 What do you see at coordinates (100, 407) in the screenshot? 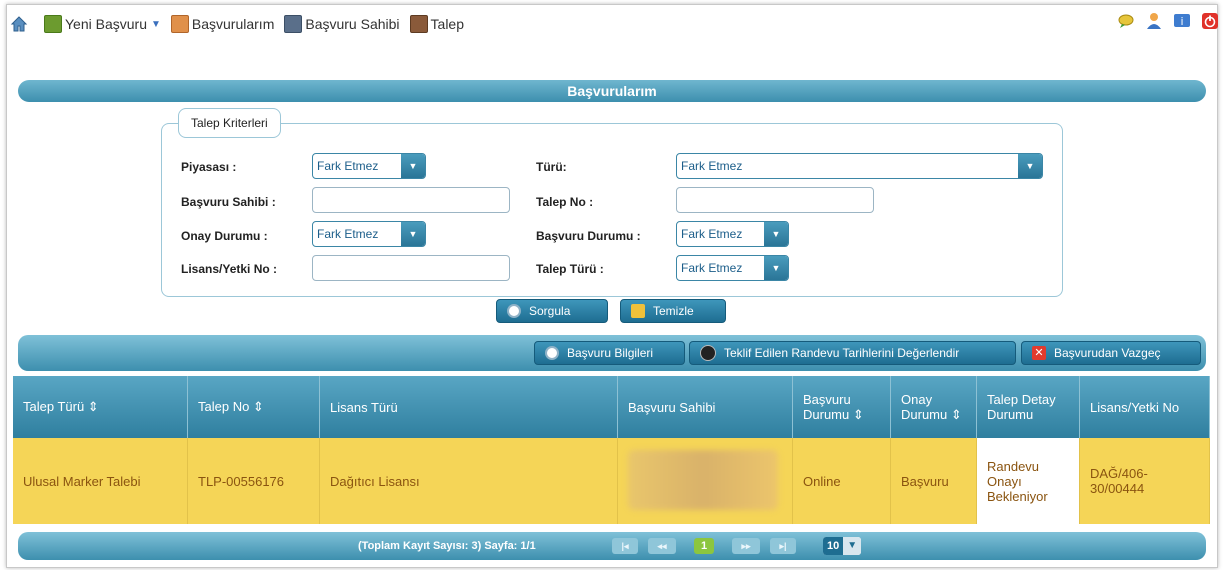
I see `header-request-type: Talep Türü ⇕` at bounding box center [100, 407].